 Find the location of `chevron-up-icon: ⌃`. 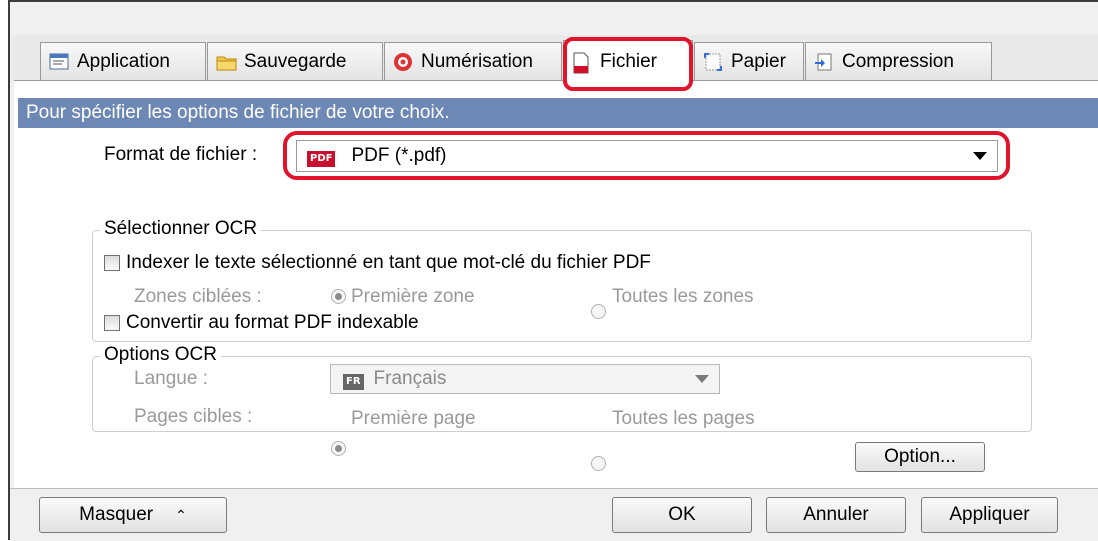

chevron-up-icon: ⌃ is located at coordinates (181, 514).